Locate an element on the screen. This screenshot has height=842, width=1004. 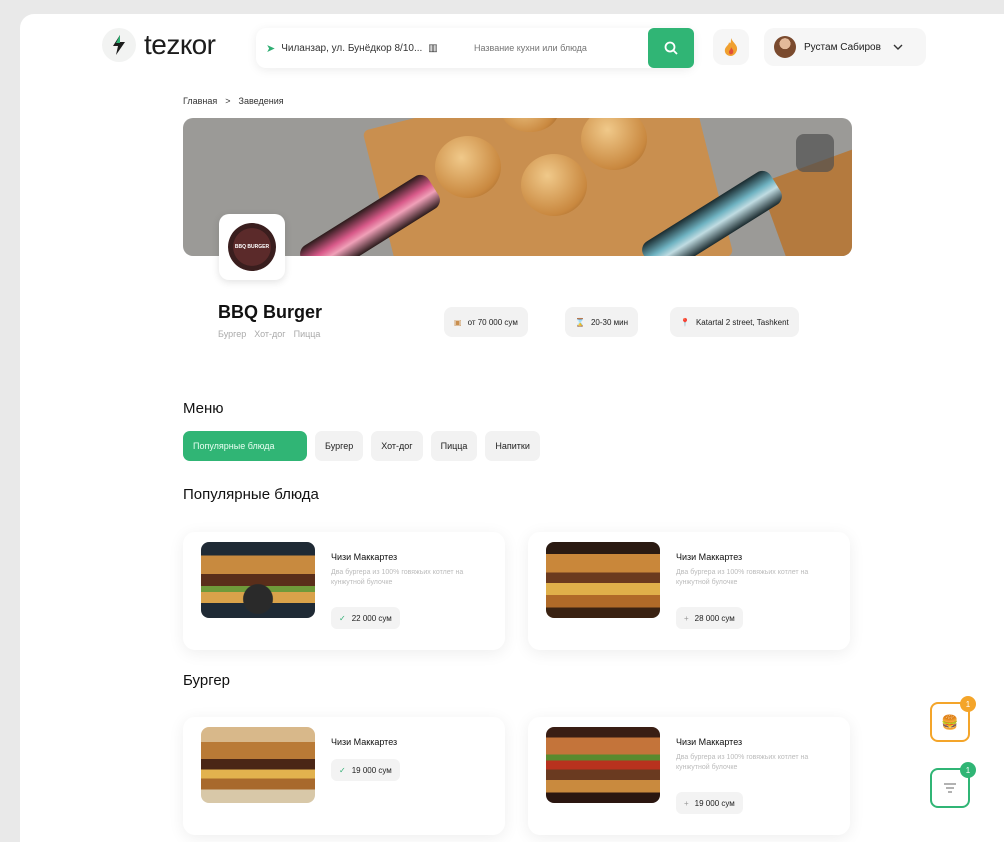
filter-icon is located at coordinates (950, 788).